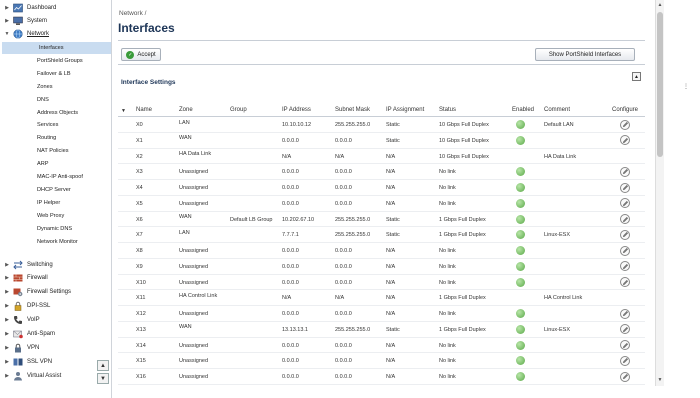 This screenshot has height=398, width=700. Describe the element at coordinates (523, 110) in the screenshot. I see `col-enabled: Enabled` at that location.